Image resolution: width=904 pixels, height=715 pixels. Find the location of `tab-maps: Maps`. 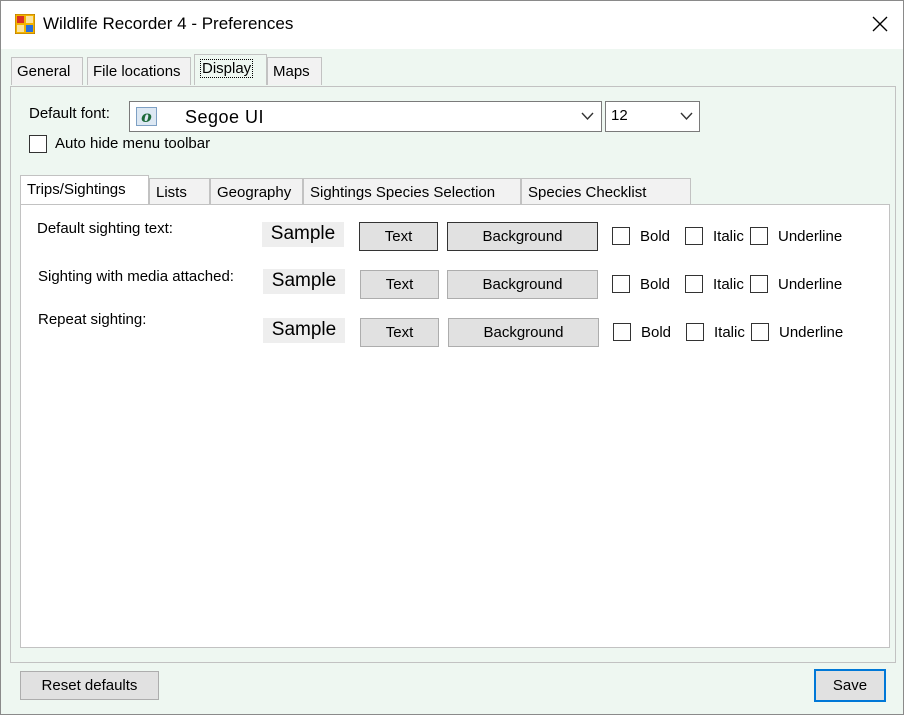

tab-maps: Maps is located at coordinates (294, 71).